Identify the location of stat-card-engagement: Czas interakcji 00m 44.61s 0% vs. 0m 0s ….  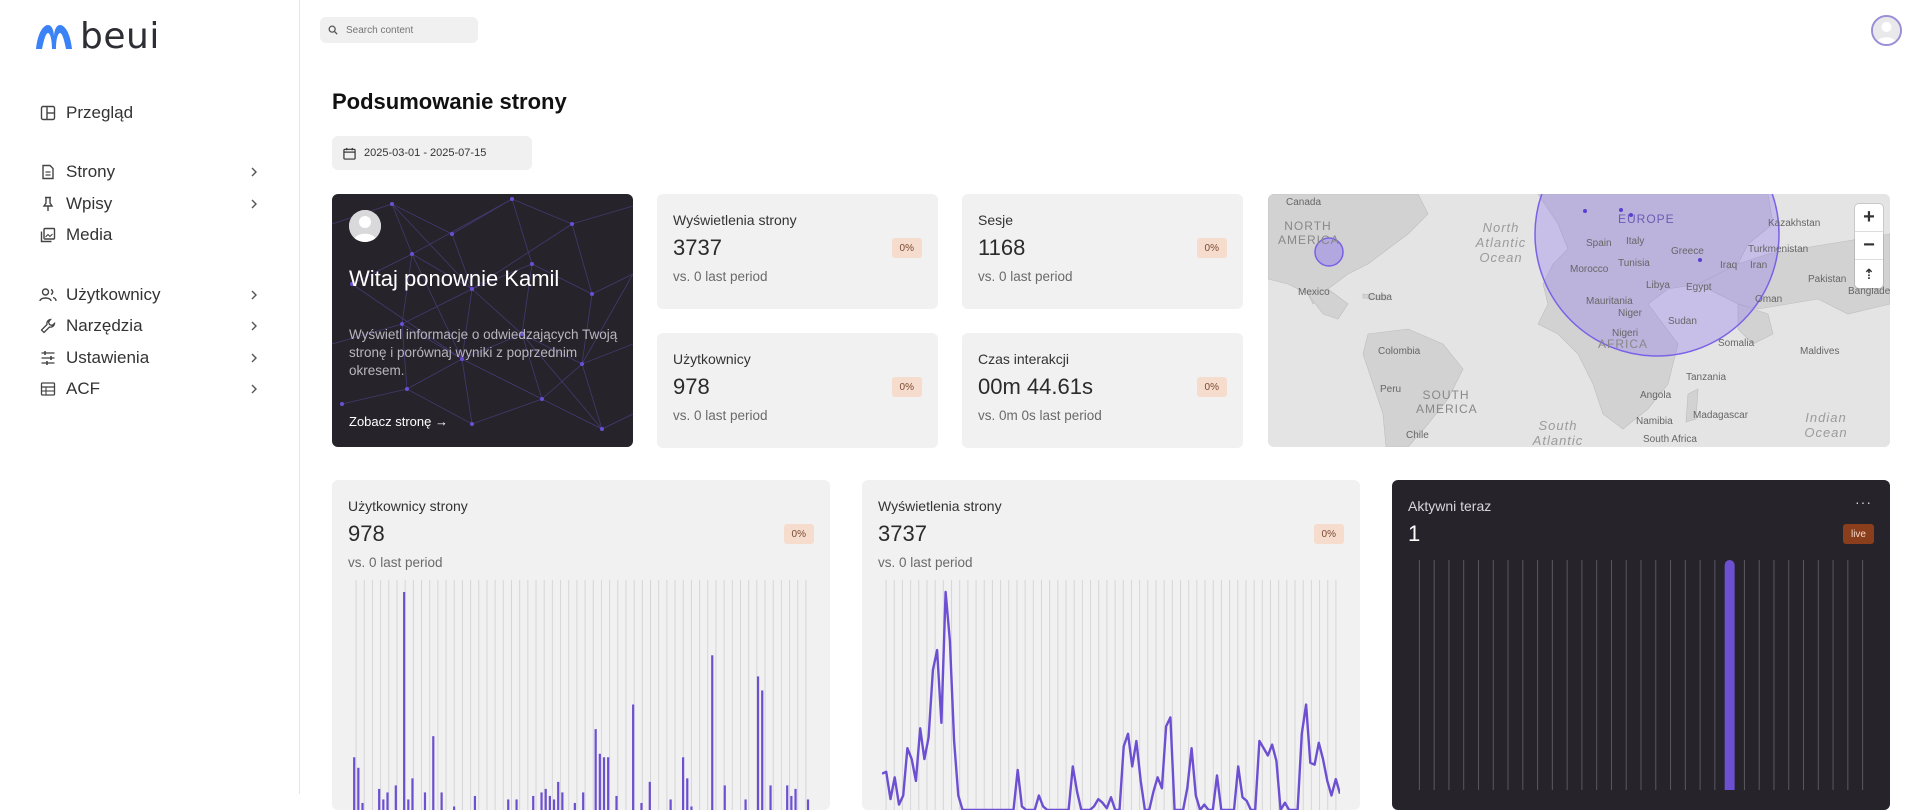
(1102, 390).